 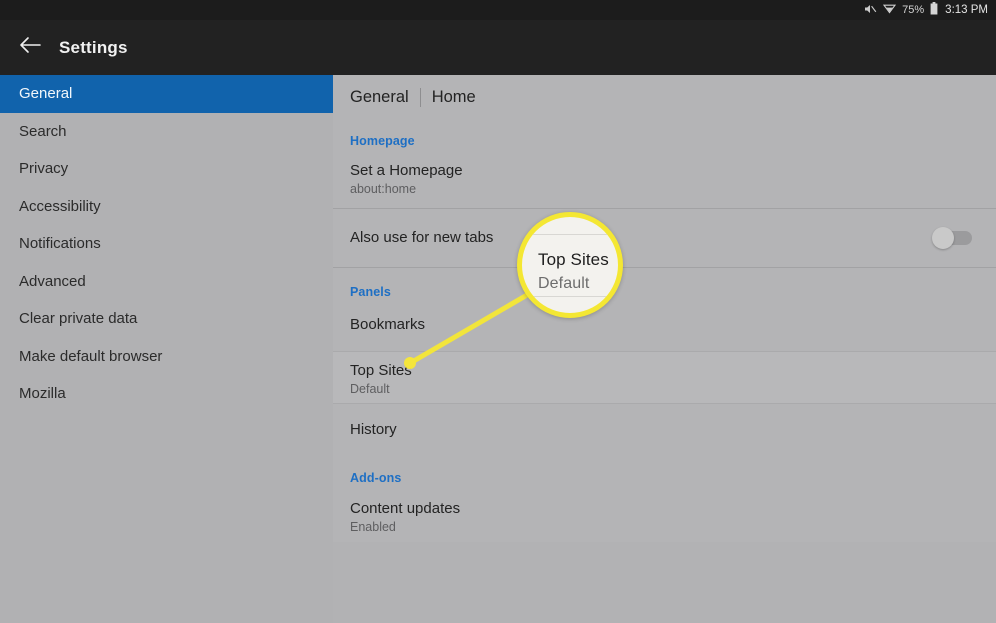 What do you see at coordinates (664, 331) in the screenshot?
I see `row-bookmarks: Bookmarks` at bounding box center [664, 331].